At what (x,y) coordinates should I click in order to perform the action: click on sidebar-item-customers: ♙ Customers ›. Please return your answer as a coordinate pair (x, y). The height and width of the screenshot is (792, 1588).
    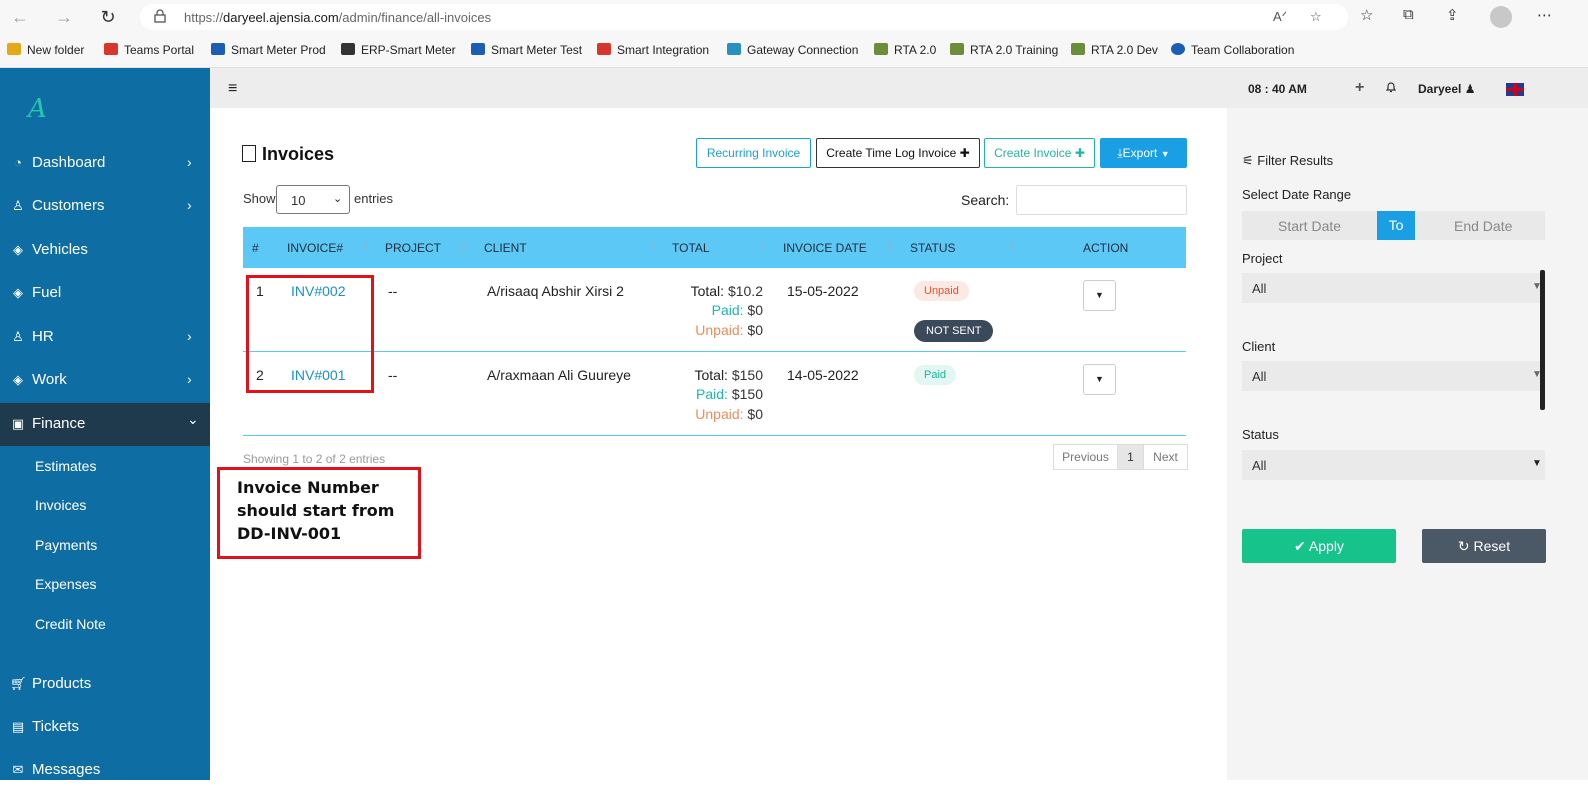
    Looking at the image, I should click on (105, 206).